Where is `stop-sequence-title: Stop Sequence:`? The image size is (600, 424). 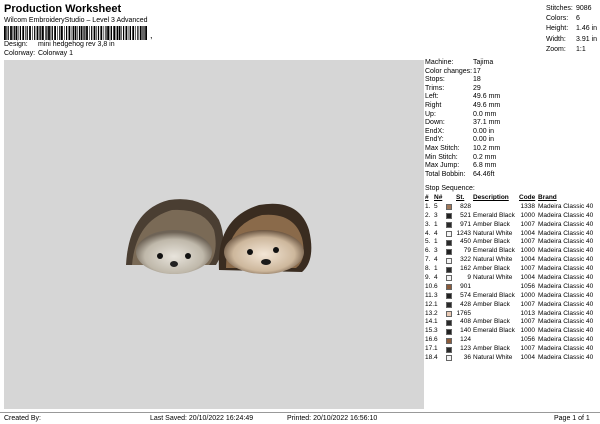 stop-sequence-title: Stop Sequence: is located at coordinates (450, 188).